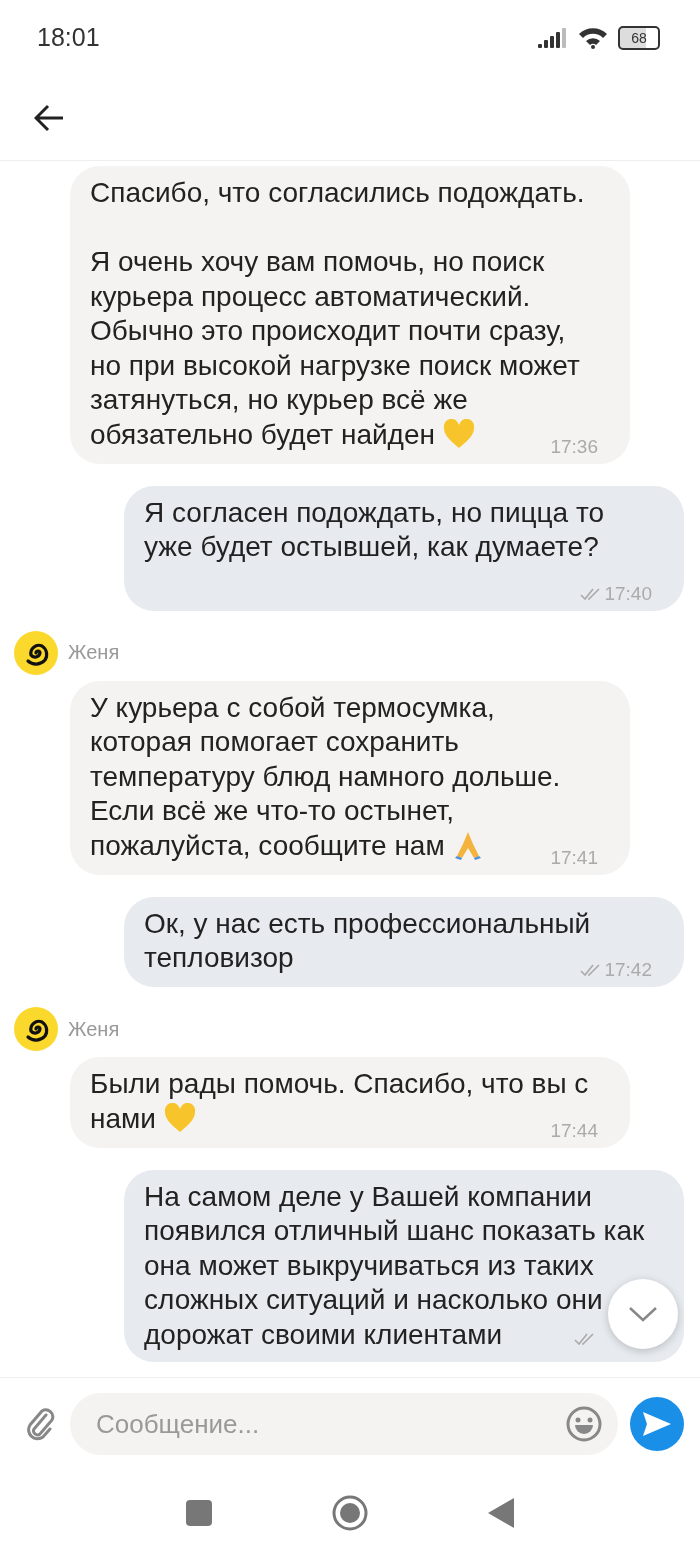  Describe the element at coordinates (643, 1314) in the screenshot. I see `chevron-down-icon` at that location.